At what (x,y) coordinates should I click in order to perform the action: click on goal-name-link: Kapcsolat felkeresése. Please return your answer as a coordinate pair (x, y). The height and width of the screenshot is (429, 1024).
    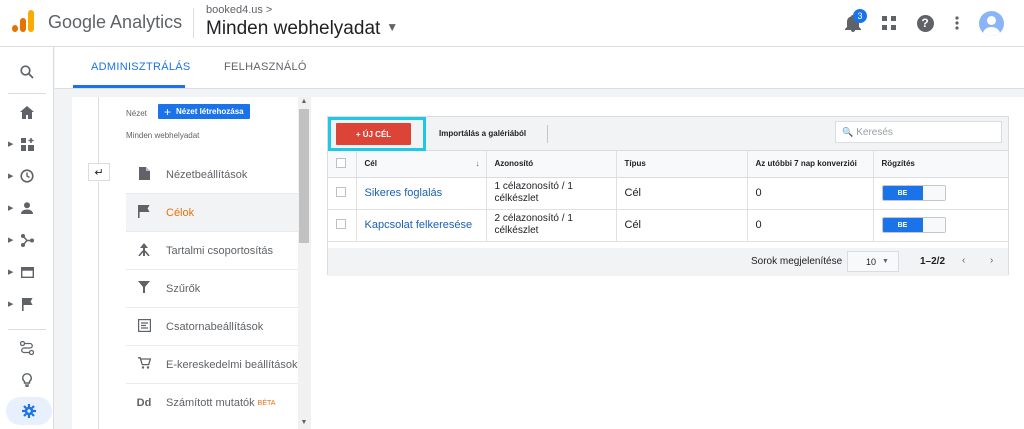
    Looking at the image, I should click on (421, 225).